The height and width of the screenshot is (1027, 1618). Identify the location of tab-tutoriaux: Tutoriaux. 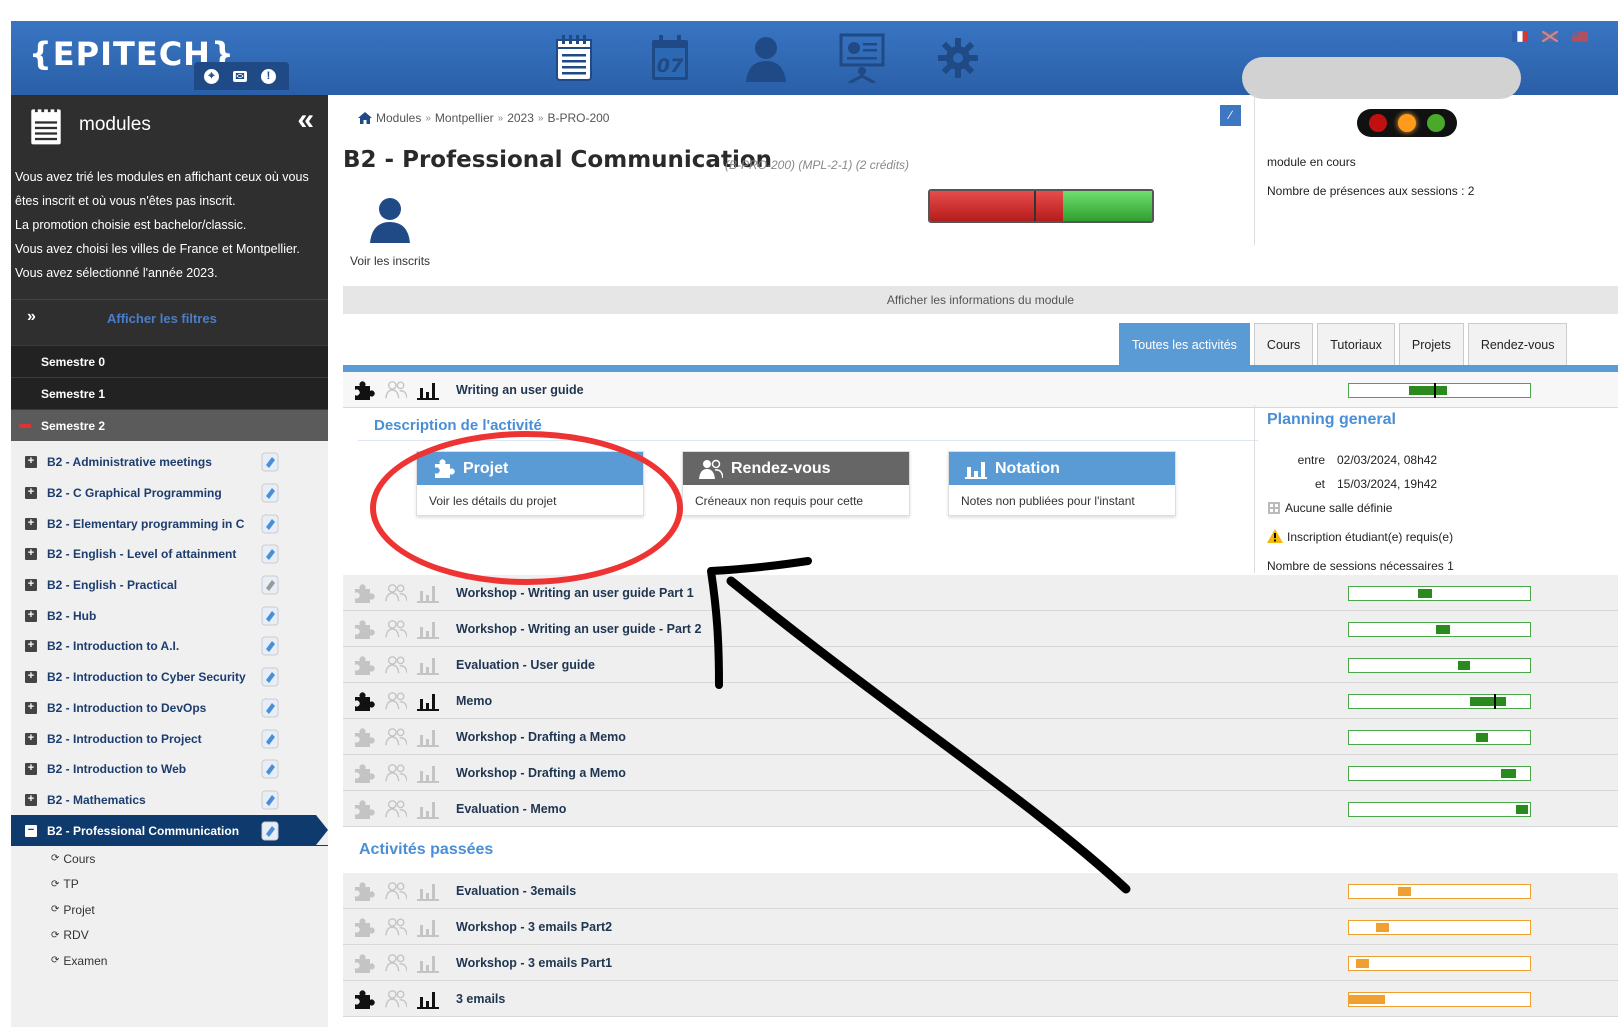
(1356, 344).